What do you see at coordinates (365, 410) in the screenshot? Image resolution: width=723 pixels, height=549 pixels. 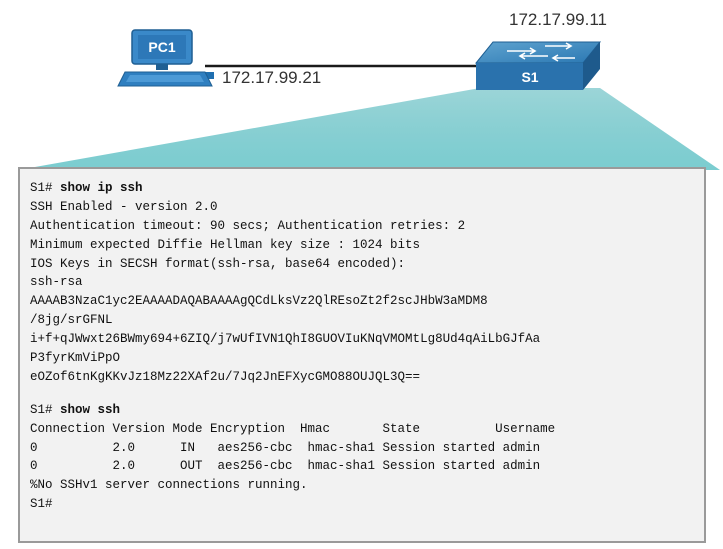 I see `command-line: S1# show ssh` at bounding box center [365, 410].